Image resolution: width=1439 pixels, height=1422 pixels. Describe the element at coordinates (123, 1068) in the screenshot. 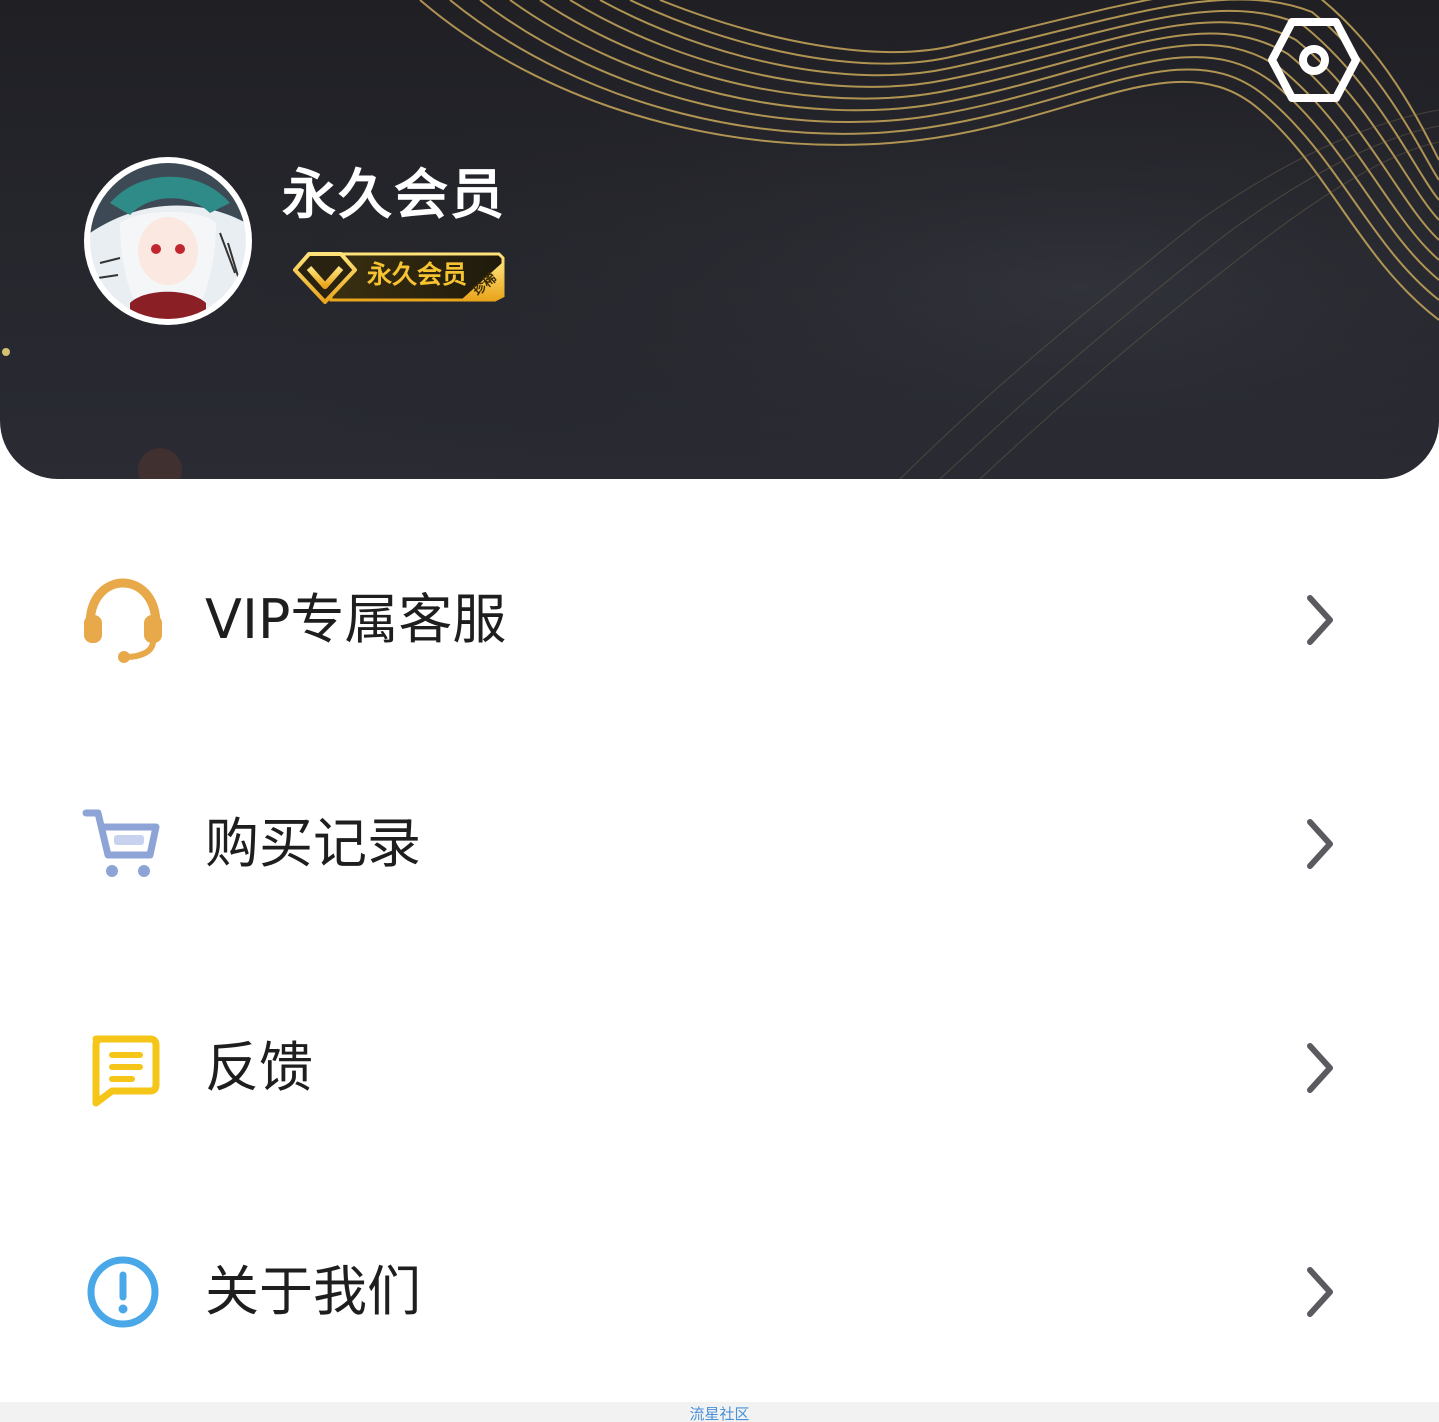

I see `feedback-message-icon` at that location.